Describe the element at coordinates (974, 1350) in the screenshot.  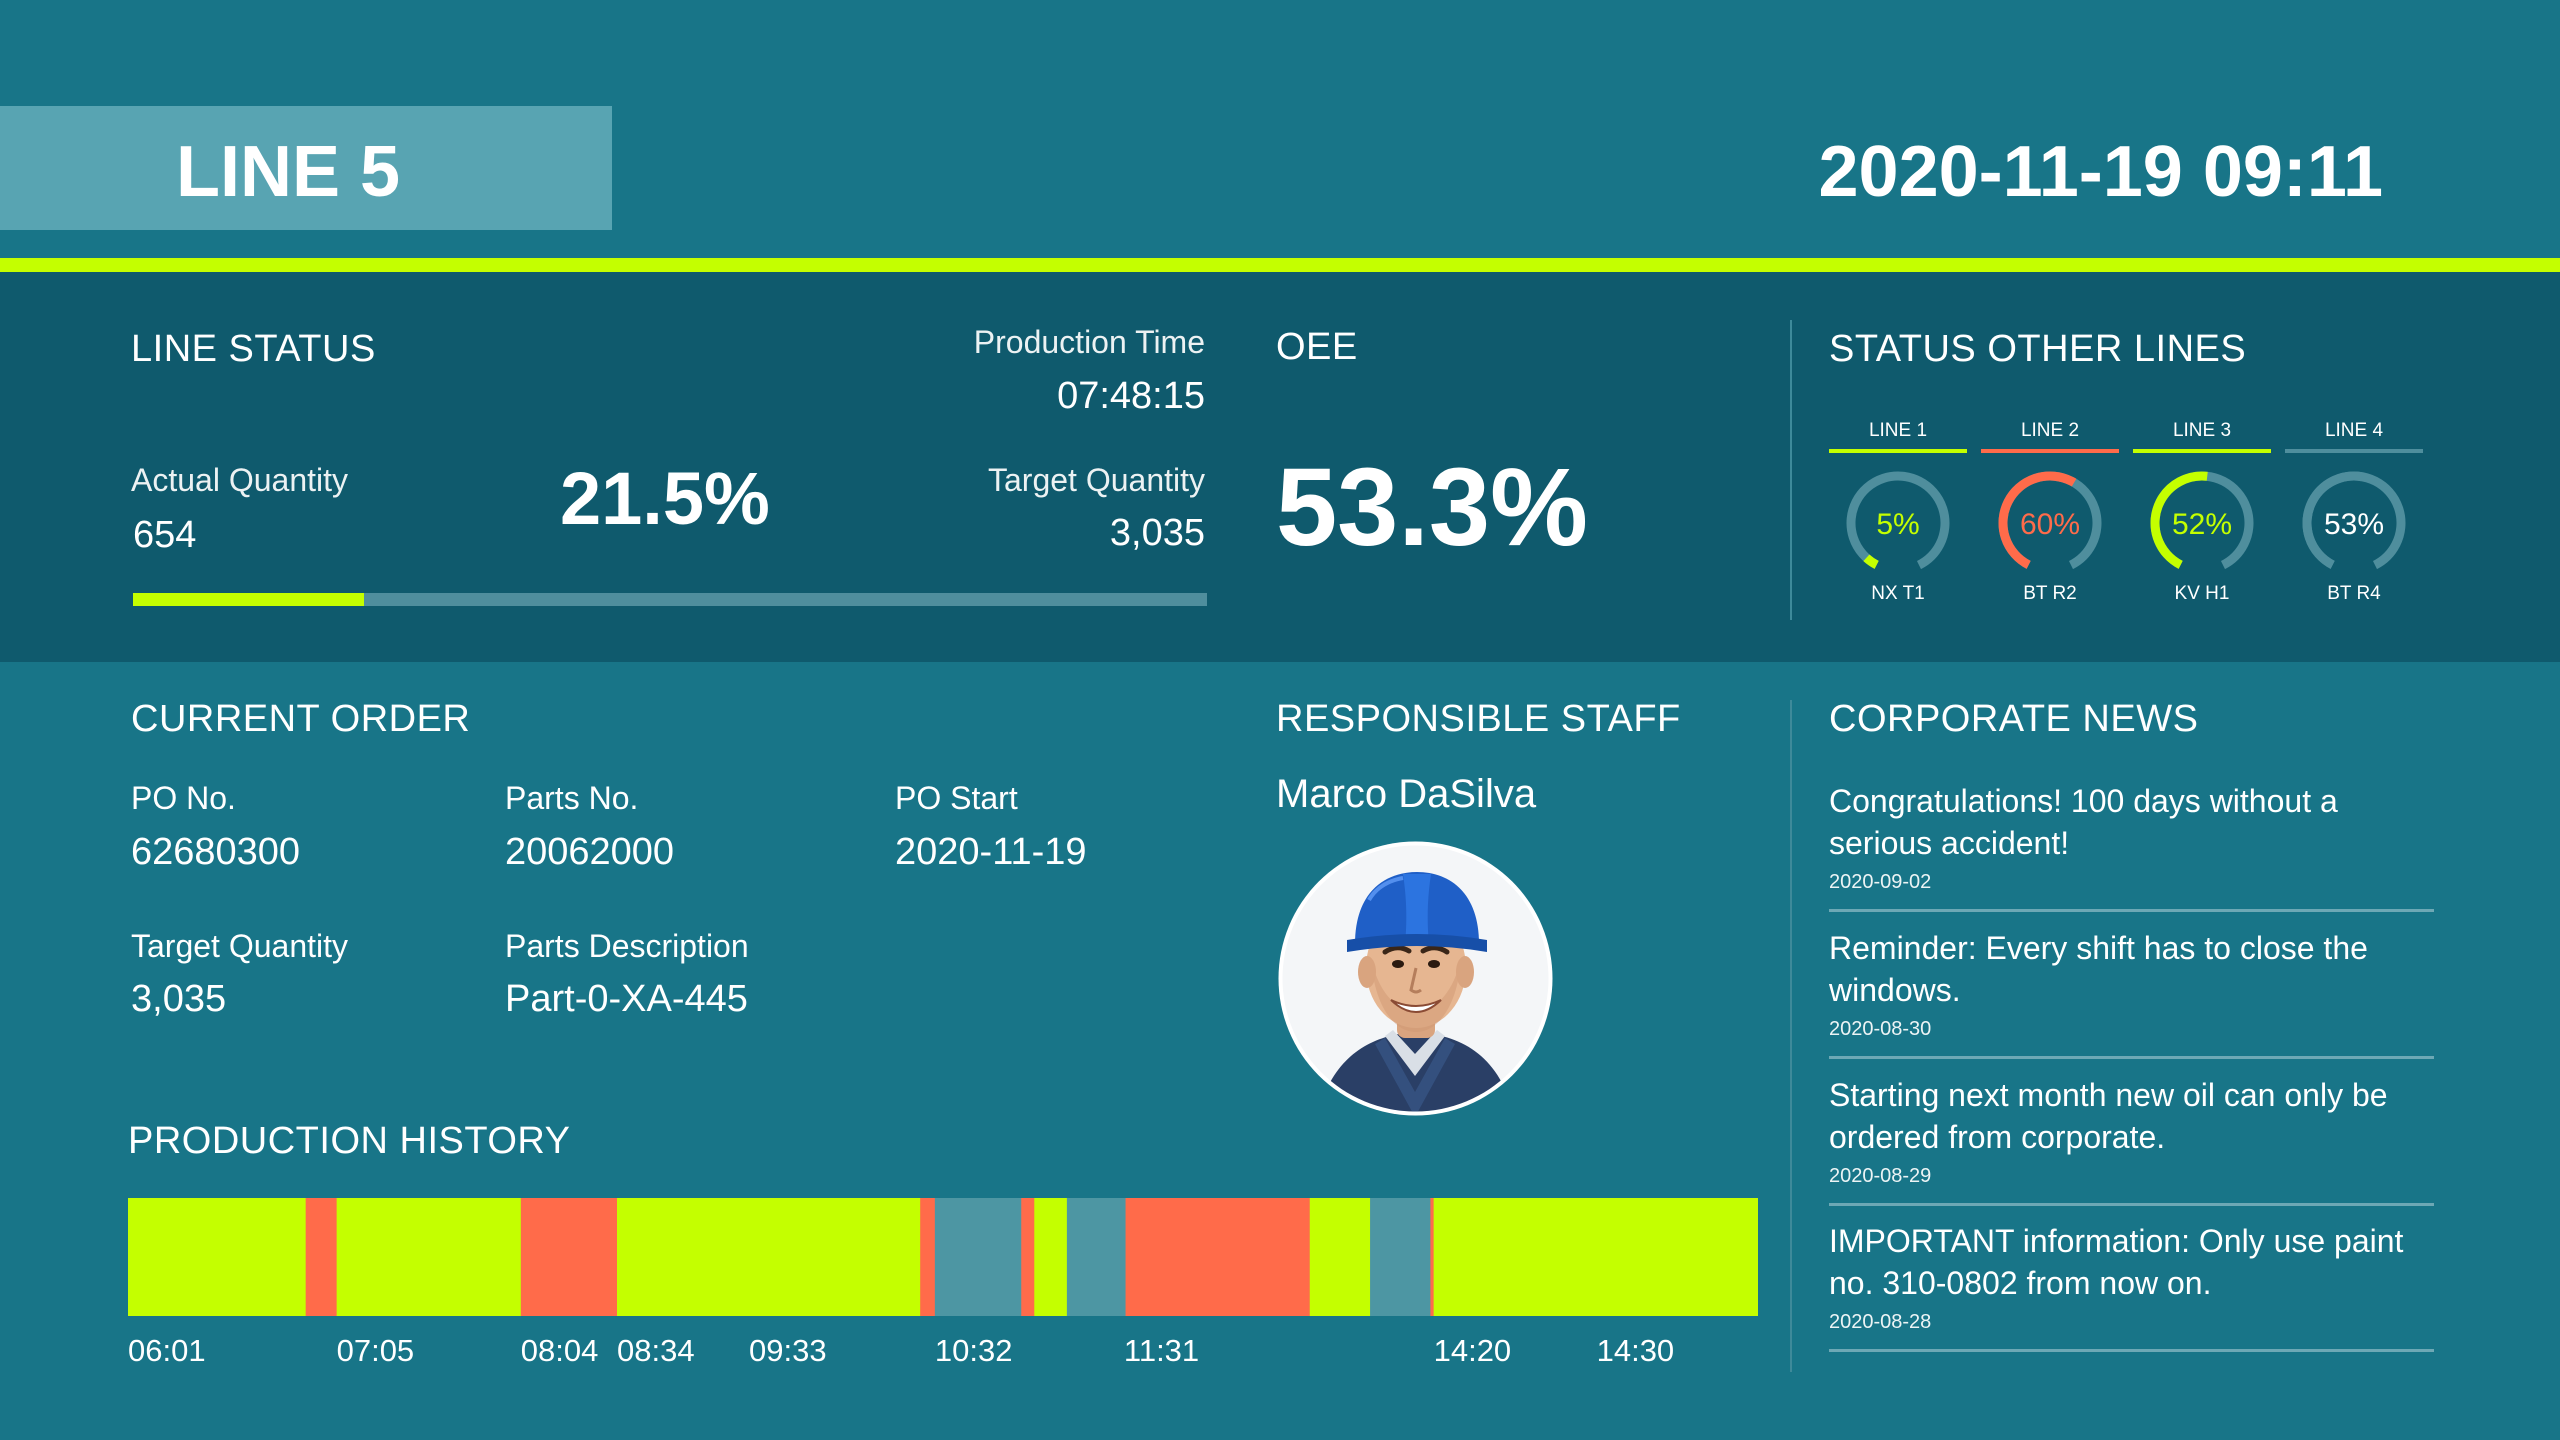
I see `history-tick-label: 10:32` at that location.